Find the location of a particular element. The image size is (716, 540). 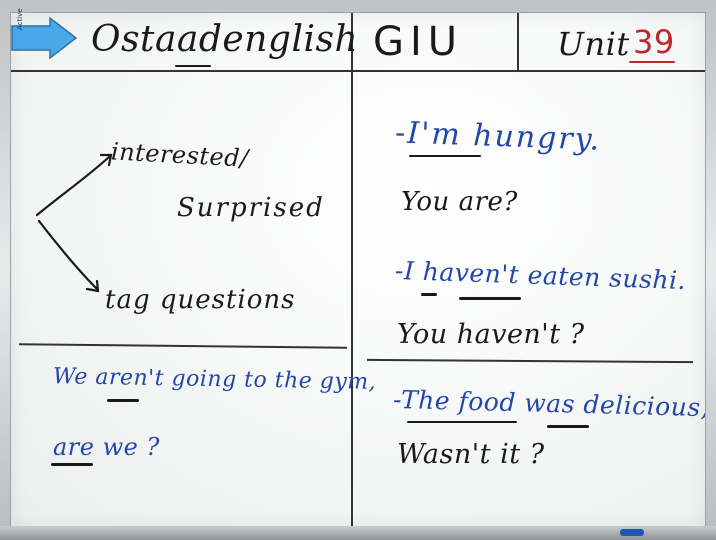

interested-text: interested/ is located at coordinates (180, 155).